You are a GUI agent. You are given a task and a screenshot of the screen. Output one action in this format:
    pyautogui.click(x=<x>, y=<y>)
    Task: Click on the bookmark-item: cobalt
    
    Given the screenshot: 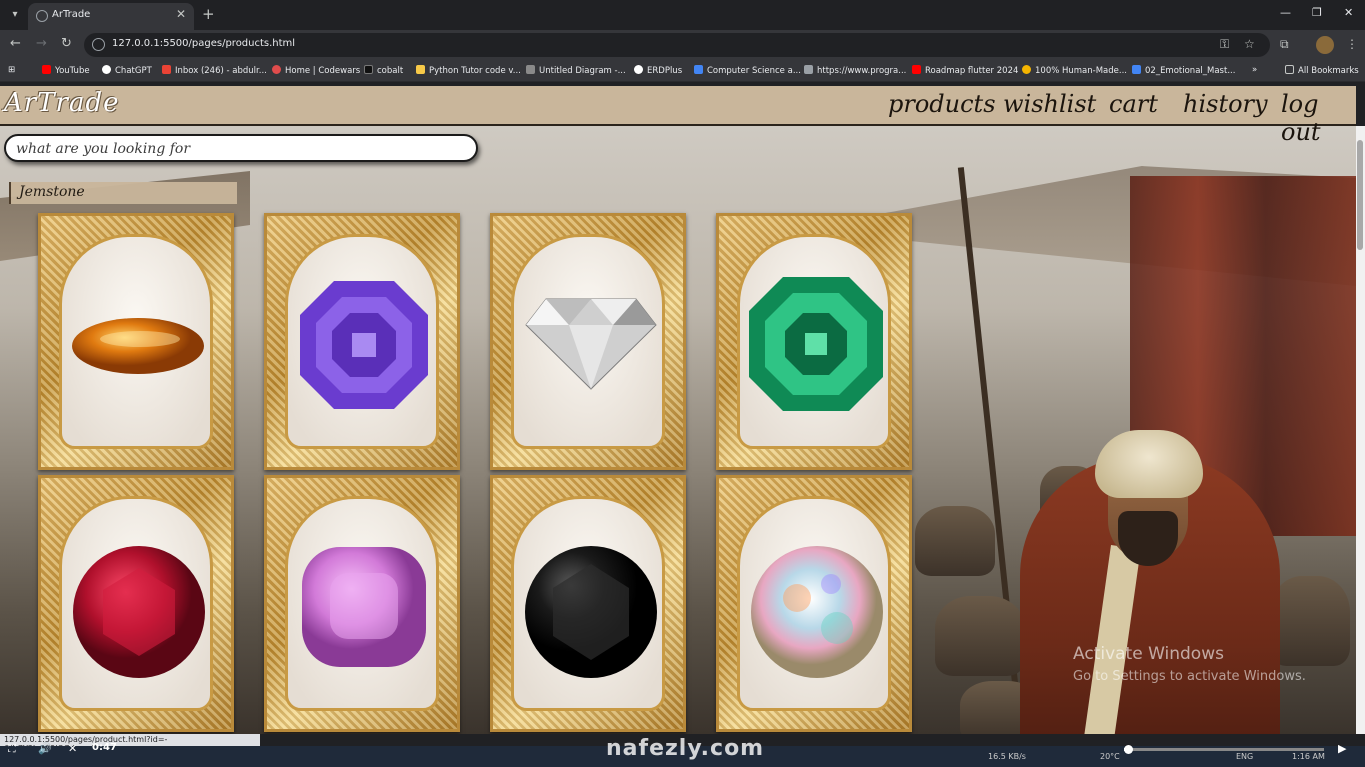 What is the action you would take?
    pyautogui.click(x=383, y=70)
    